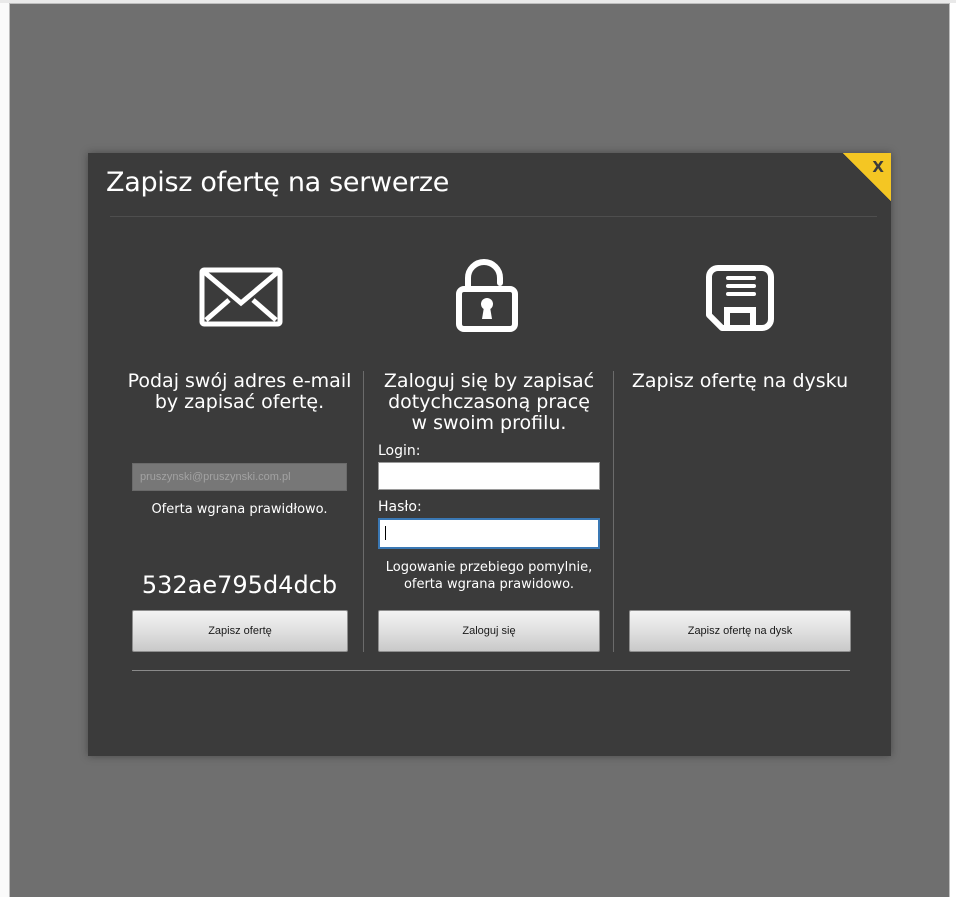  Describe the element at coordinates (241, 297) in the screenshot. I see `envelope-icon` at that location.